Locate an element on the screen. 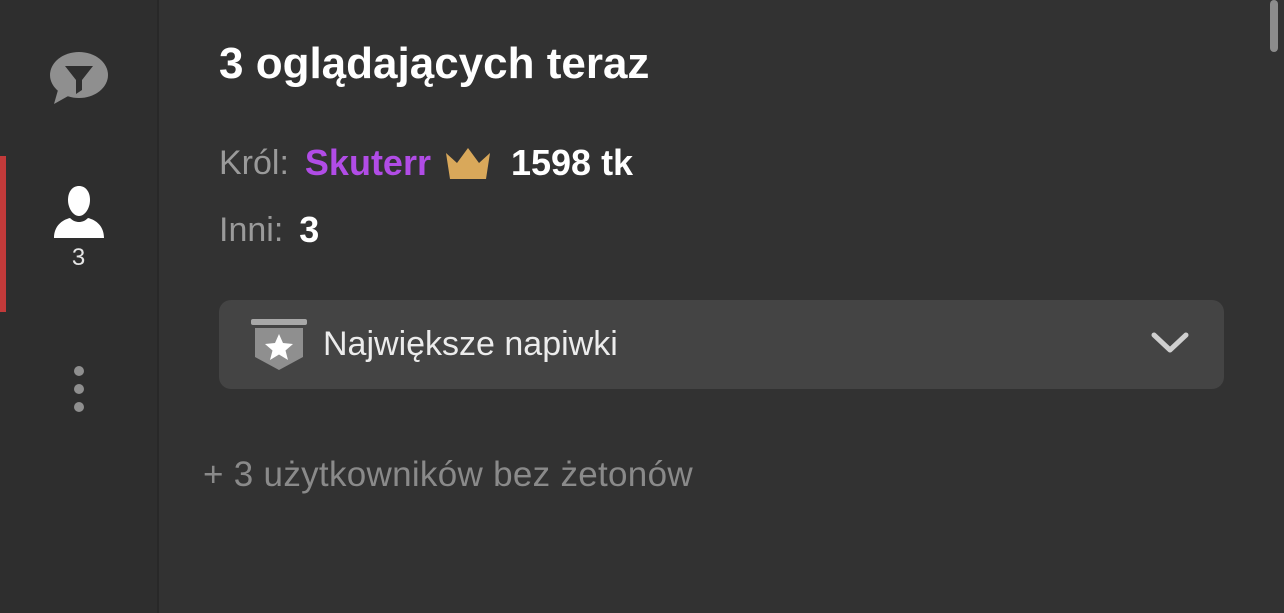 This screenshot has height=613, width=1284. scrollbar is located at coordinates (1274, 26).